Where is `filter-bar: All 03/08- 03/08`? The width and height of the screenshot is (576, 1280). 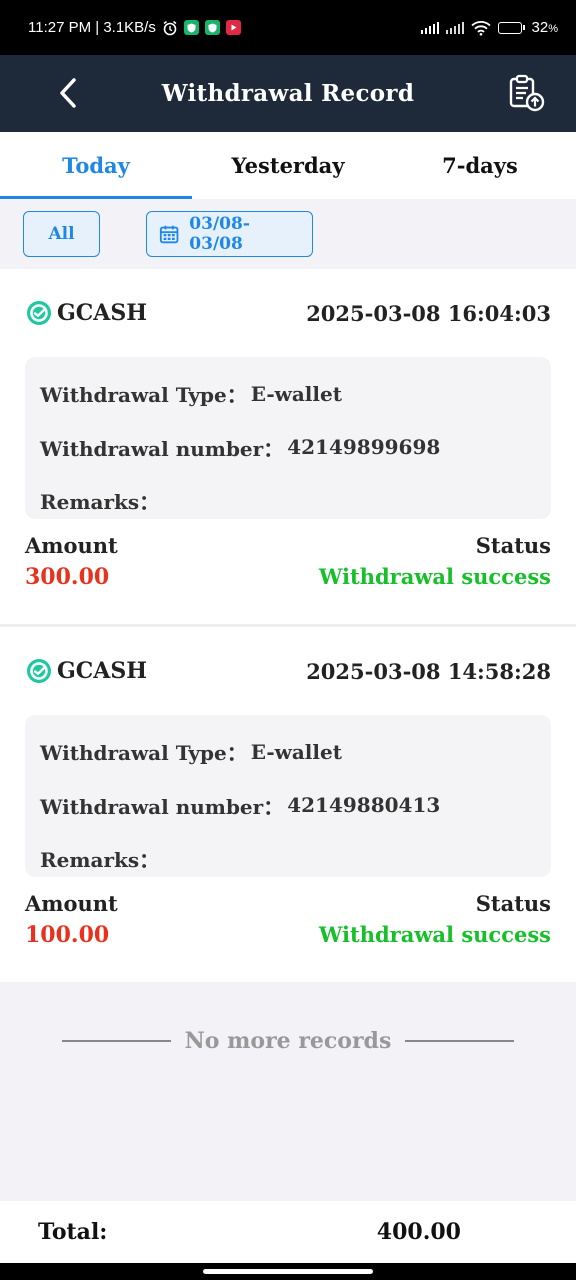
filter-bar: All 03/08- 03/08 is located at coordinates (288, 234).